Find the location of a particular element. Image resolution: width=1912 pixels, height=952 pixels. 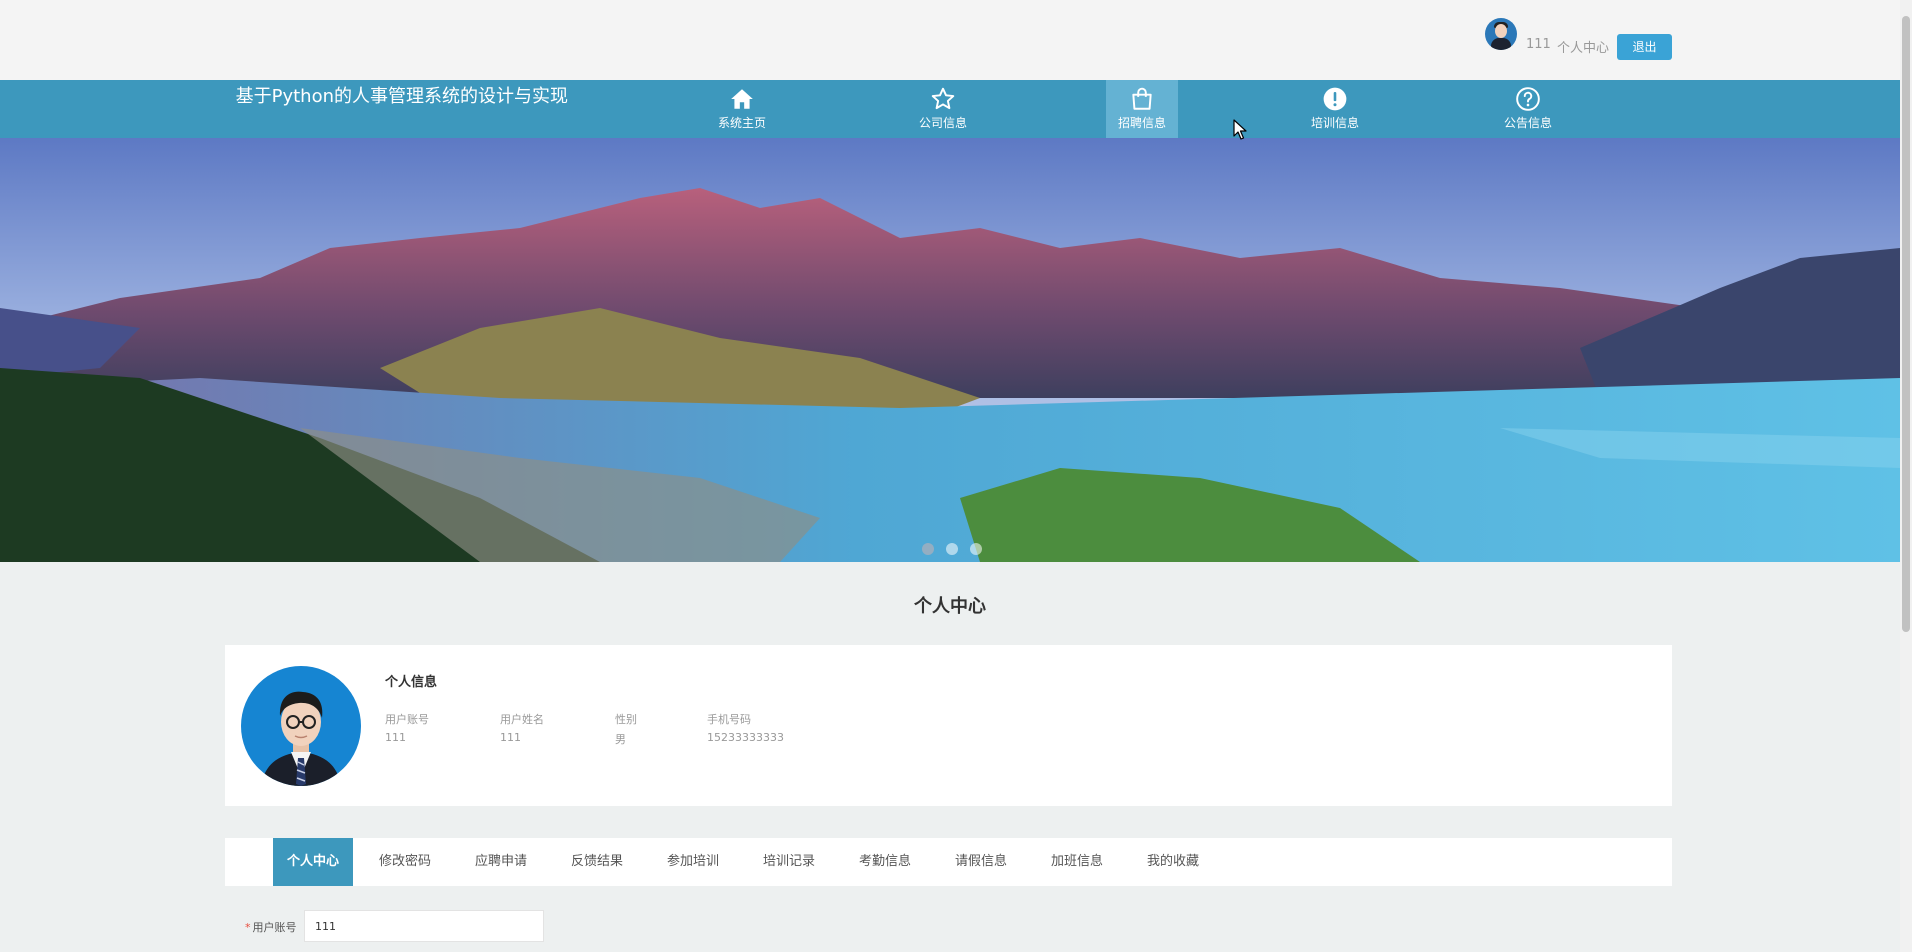

site-title: 基于Python的人事管理系统的设计与实现 is located at coordinates (401, 96).